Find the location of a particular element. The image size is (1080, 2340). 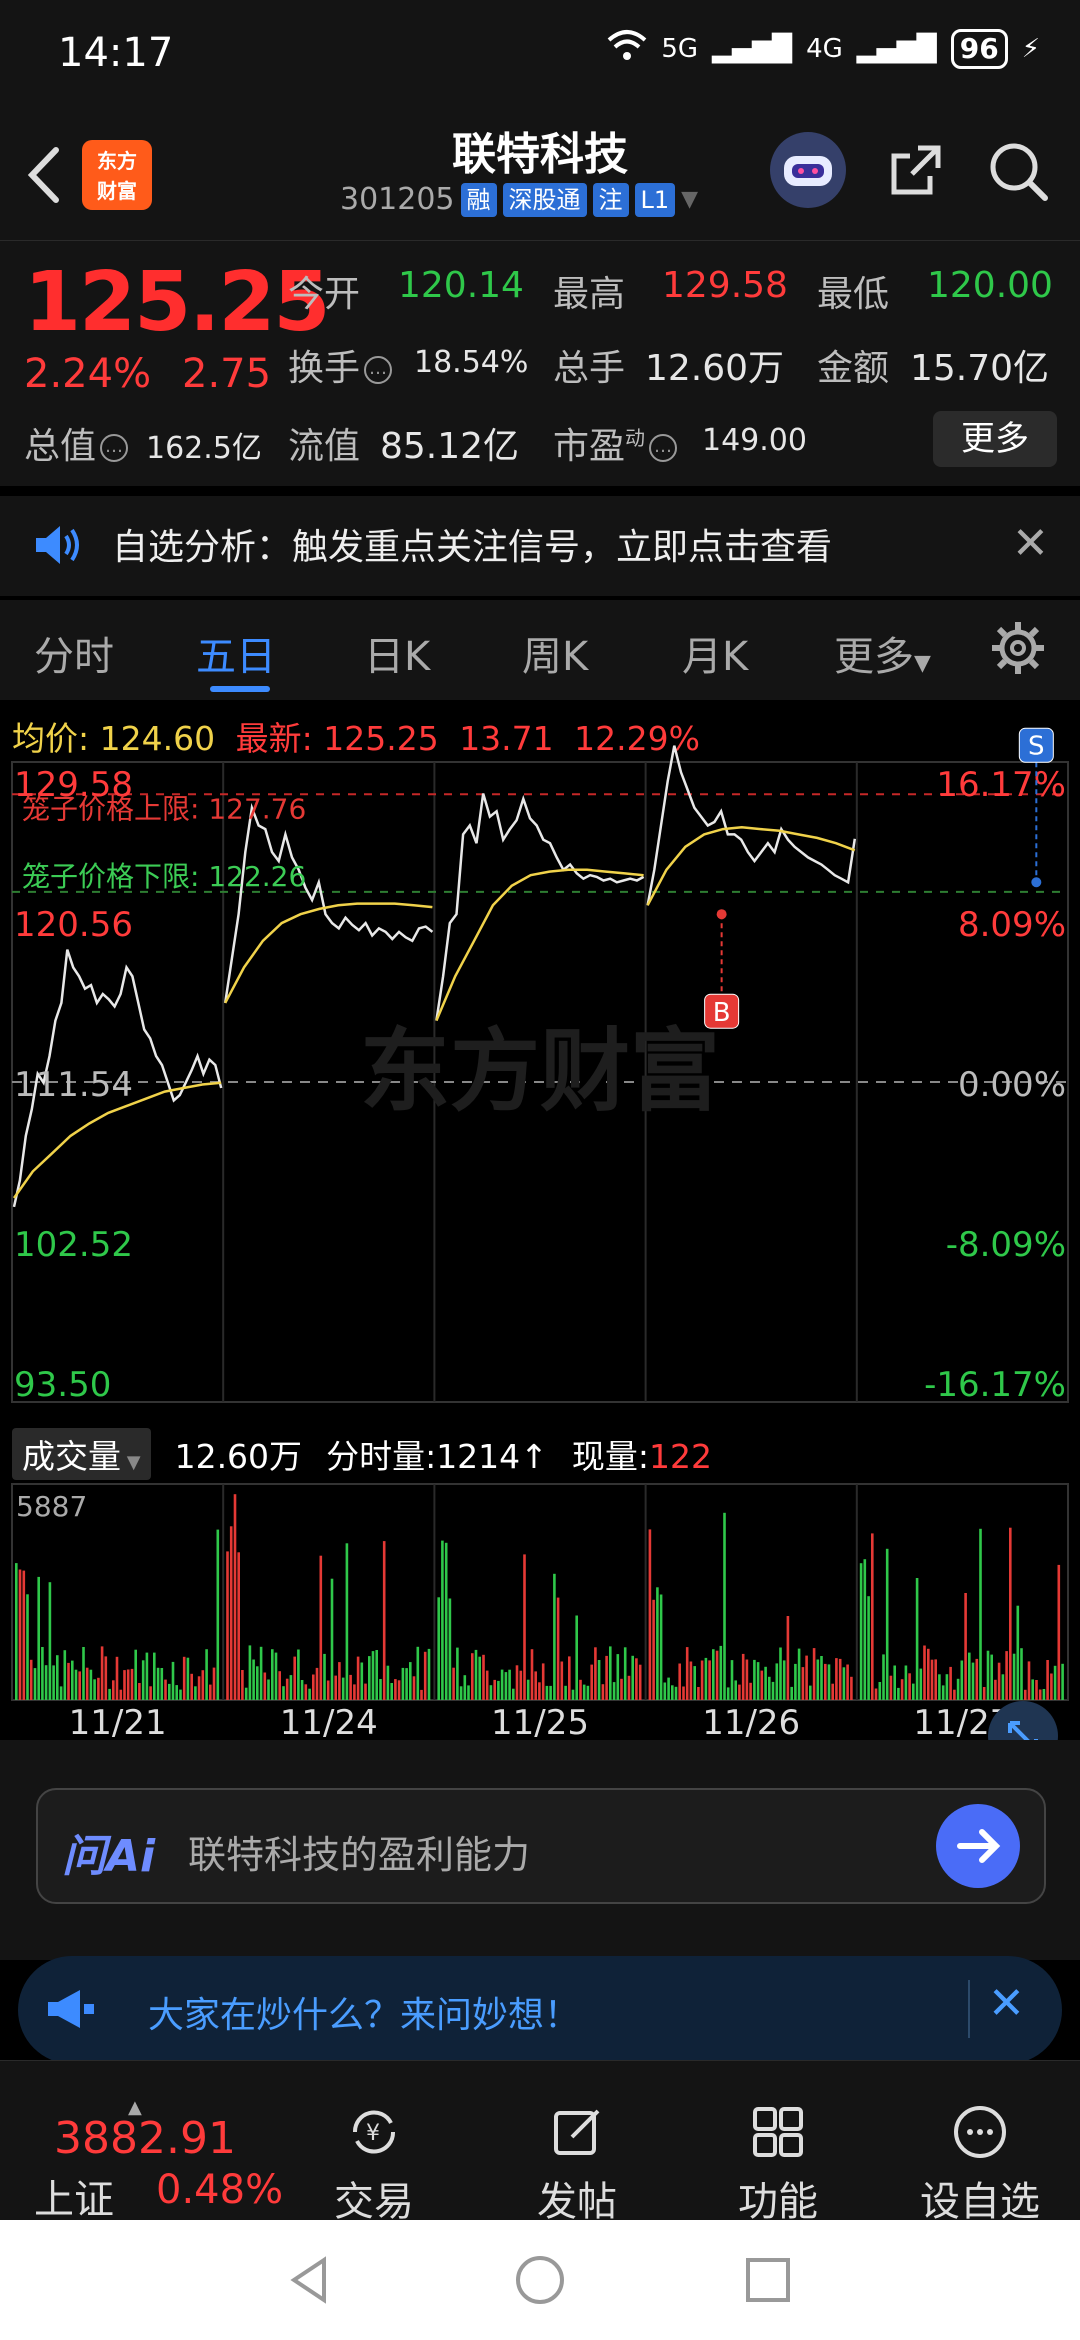

more-quote-button: 更多 is located at coordinates (995, 439).